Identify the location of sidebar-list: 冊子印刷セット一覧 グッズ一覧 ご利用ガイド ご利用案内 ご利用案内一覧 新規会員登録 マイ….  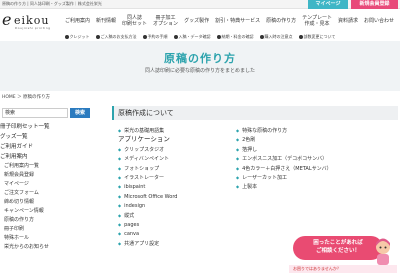
(46, 187).